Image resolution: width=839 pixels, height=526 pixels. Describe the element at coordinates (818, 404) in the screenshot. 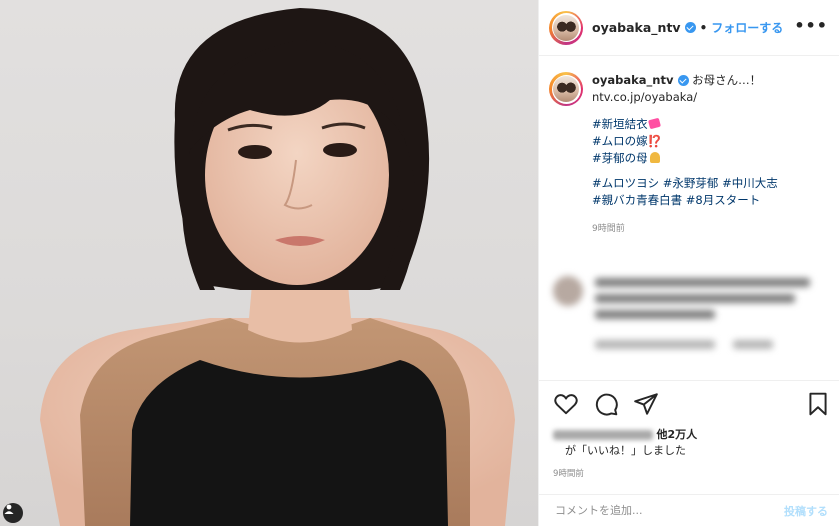

I see `bookmark-icon` at that location.